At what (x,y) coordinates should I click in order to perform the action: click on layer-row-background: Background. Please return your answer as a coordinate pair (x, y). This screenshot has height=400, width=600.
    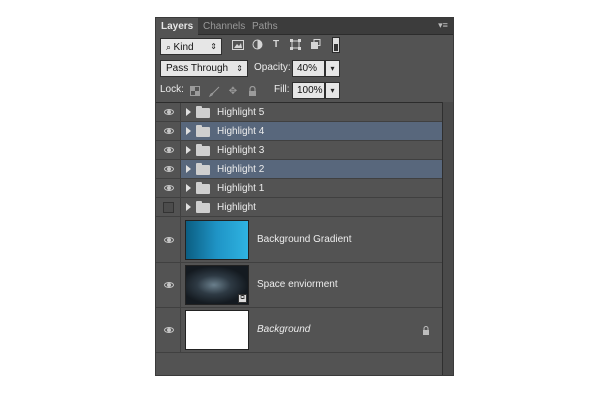
    Looking at the image, I should click on (299, 330).